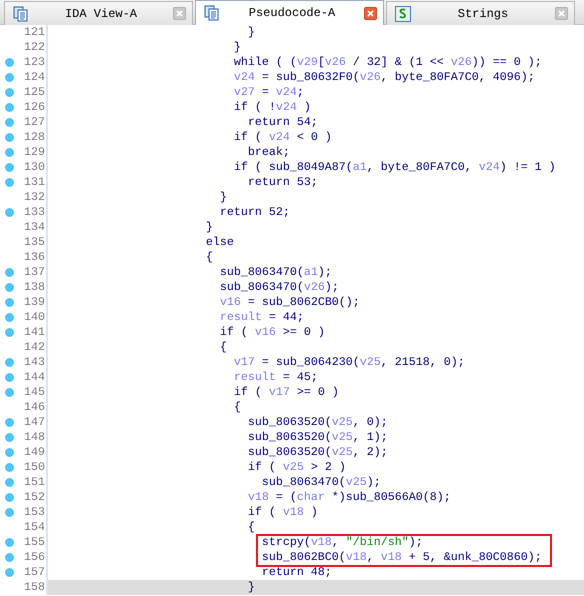 The width and height of the screenshot is (584, 596). I want to click on line-number: 129, so click(34, 152).